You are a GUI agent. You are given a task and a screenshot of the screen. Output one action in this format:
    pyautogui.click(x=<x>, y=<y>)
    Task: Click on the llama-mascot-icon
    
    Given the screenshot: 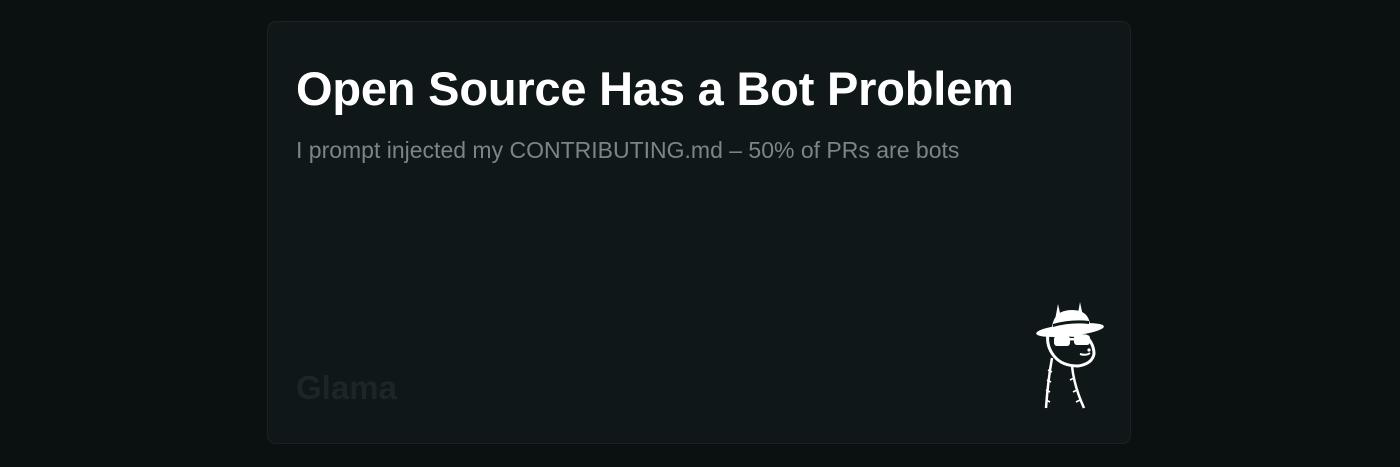 What is the action you would take?
    pyautogui.click(x=1070, y=355)
    